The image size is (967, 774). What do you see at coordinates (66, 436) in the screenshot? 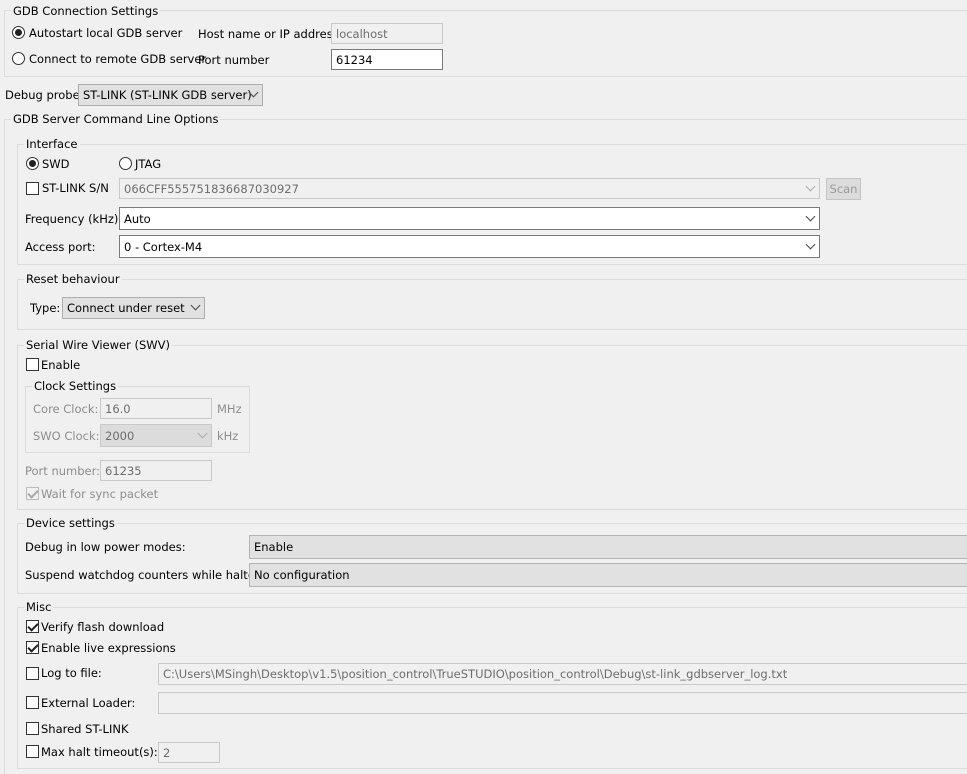
I see `swo-clock-label: SWO Clock:` at bounding box center [66, 436].